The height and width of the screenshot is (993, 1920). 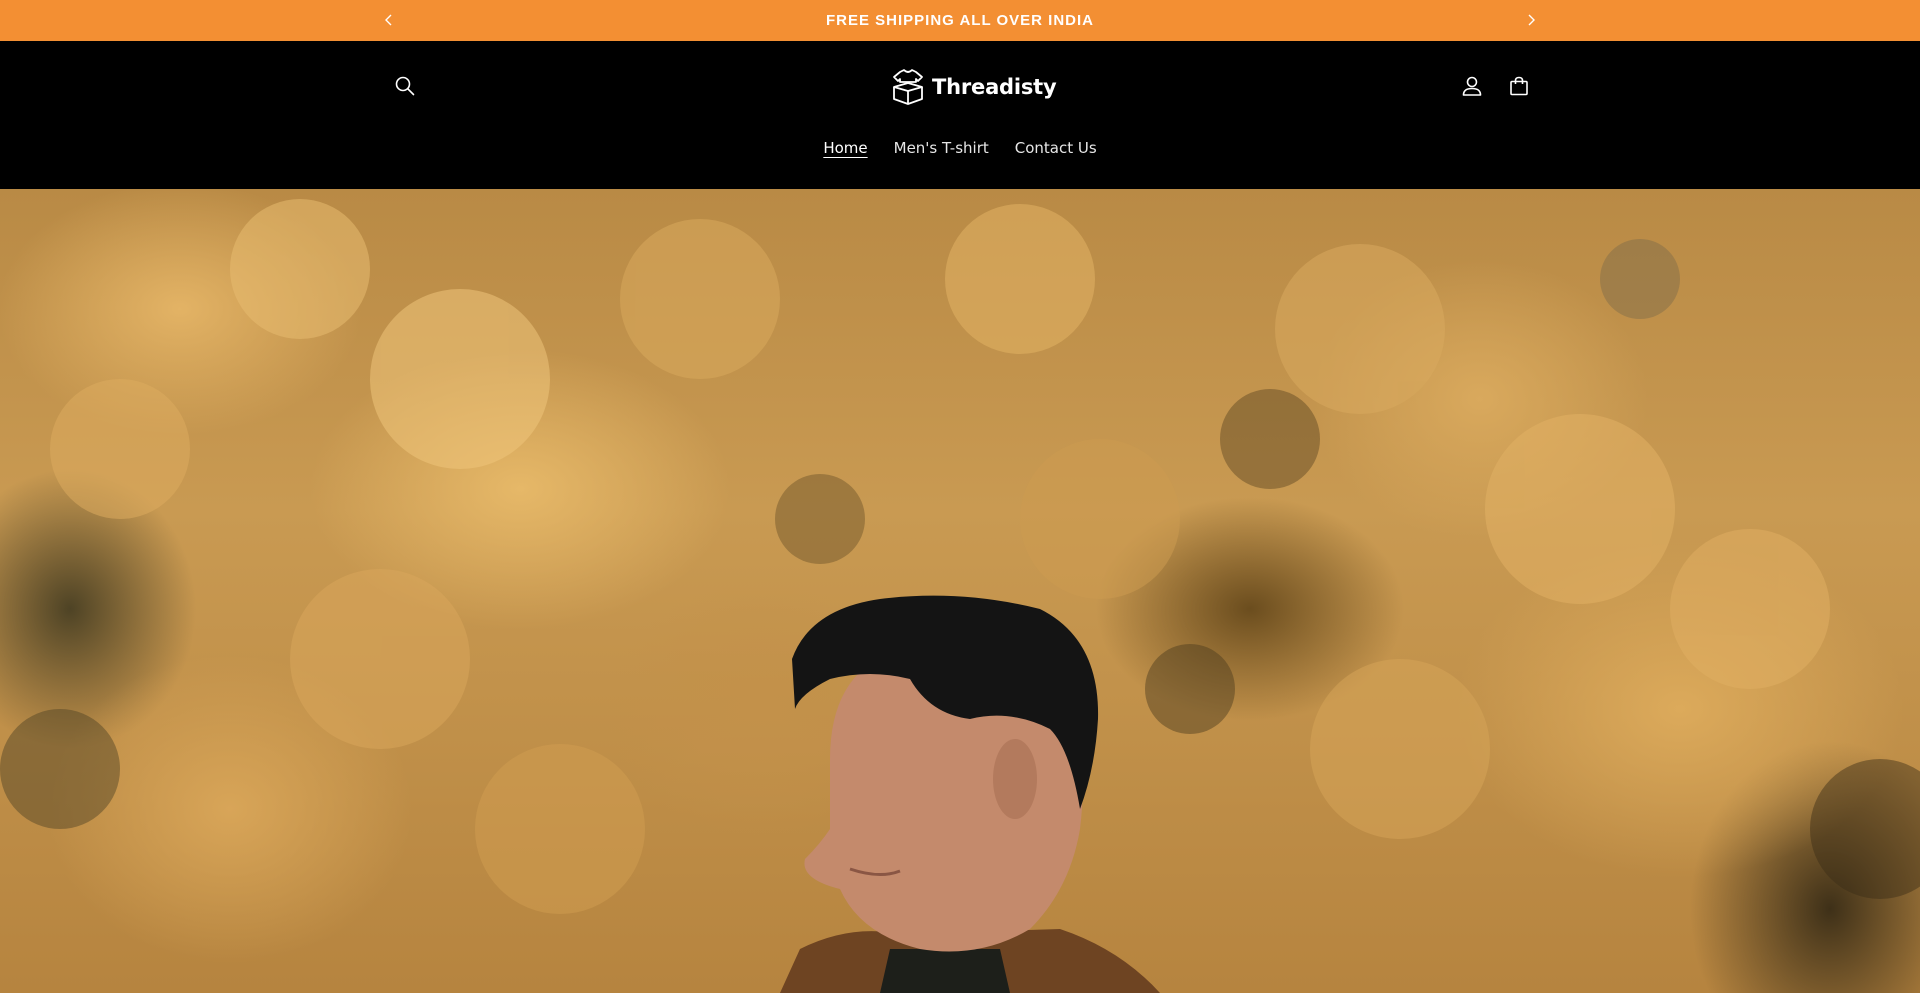 I want to click on brand-logo: Threadisty, so click(x=973, y=87).